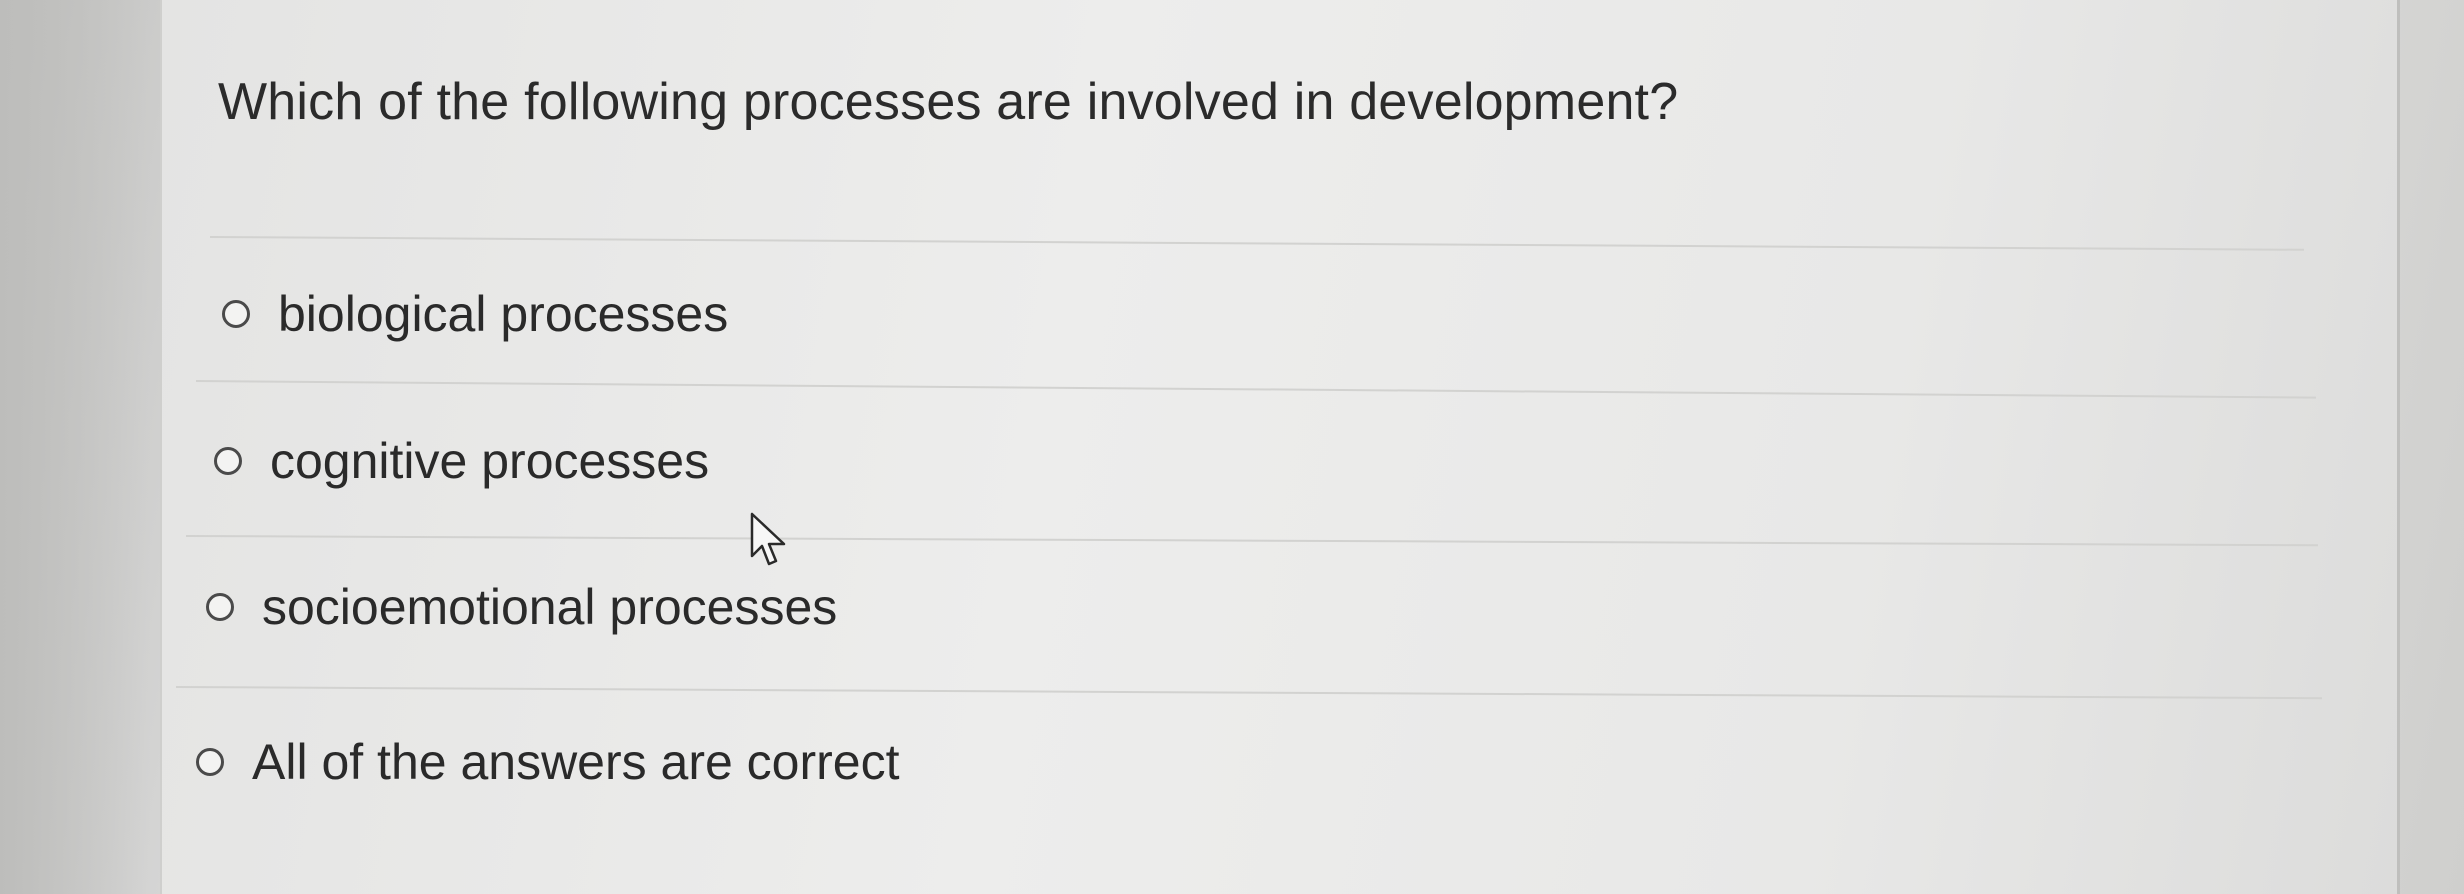  I want to click on option-label: All of the answers are correct, so click(576, 762).